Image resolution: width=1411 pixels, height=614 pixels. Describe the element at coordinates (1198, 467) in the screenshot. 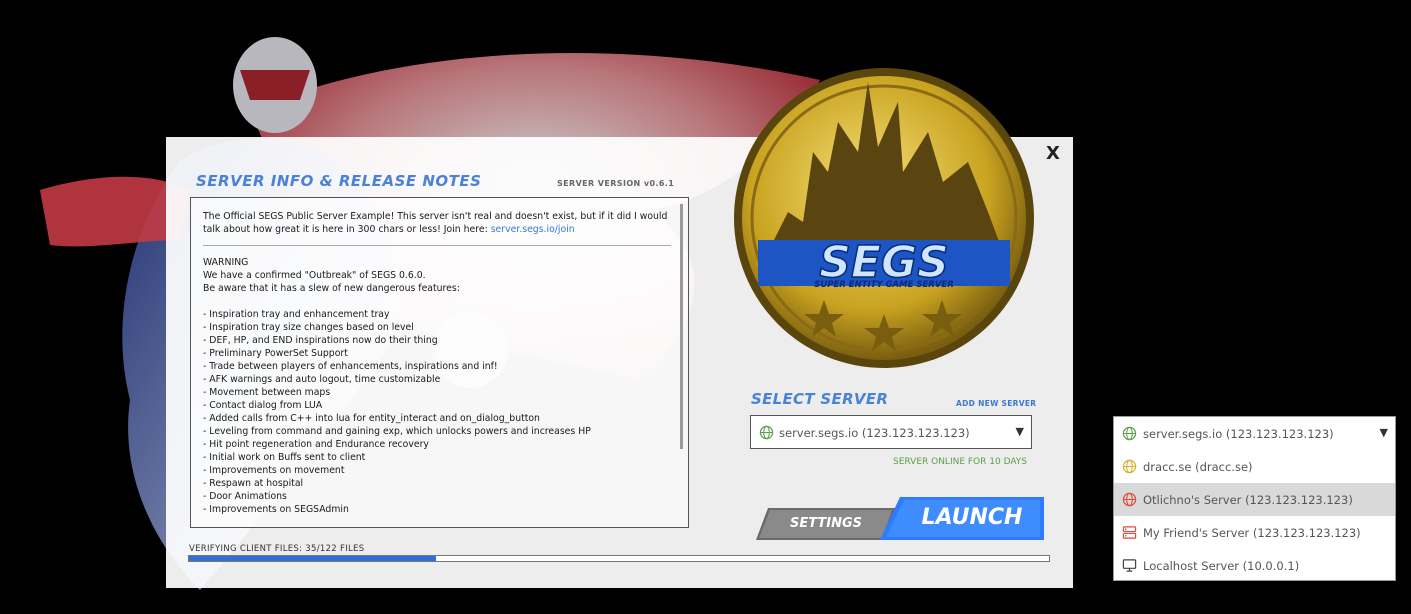

I see `server-option-label: dracc.se (dracc.se)` at that location.